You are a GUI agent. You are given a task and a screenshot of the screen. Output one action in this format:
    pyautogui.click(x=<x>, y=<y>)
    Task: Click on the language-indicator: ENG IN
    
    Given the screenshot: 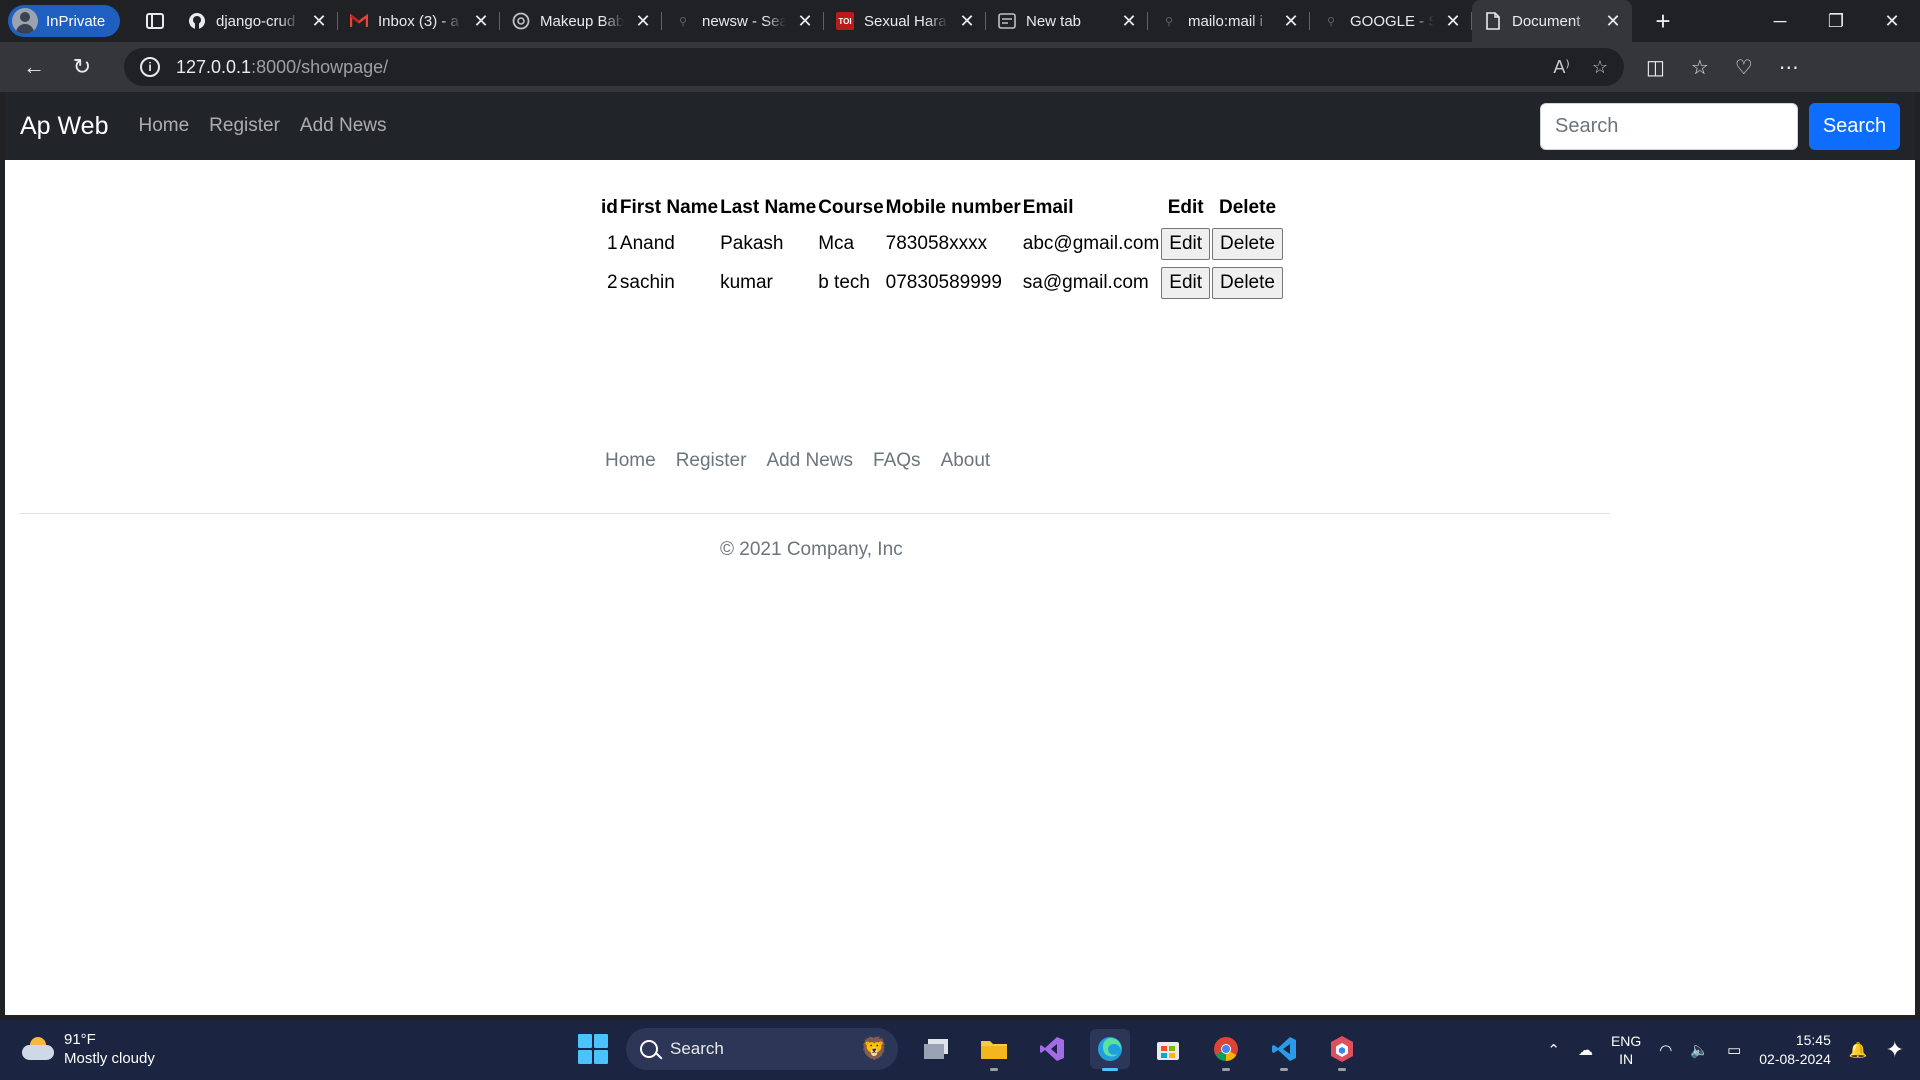 What is the action you would take?
    pyautogui.click(x=1626, y=1050)
    